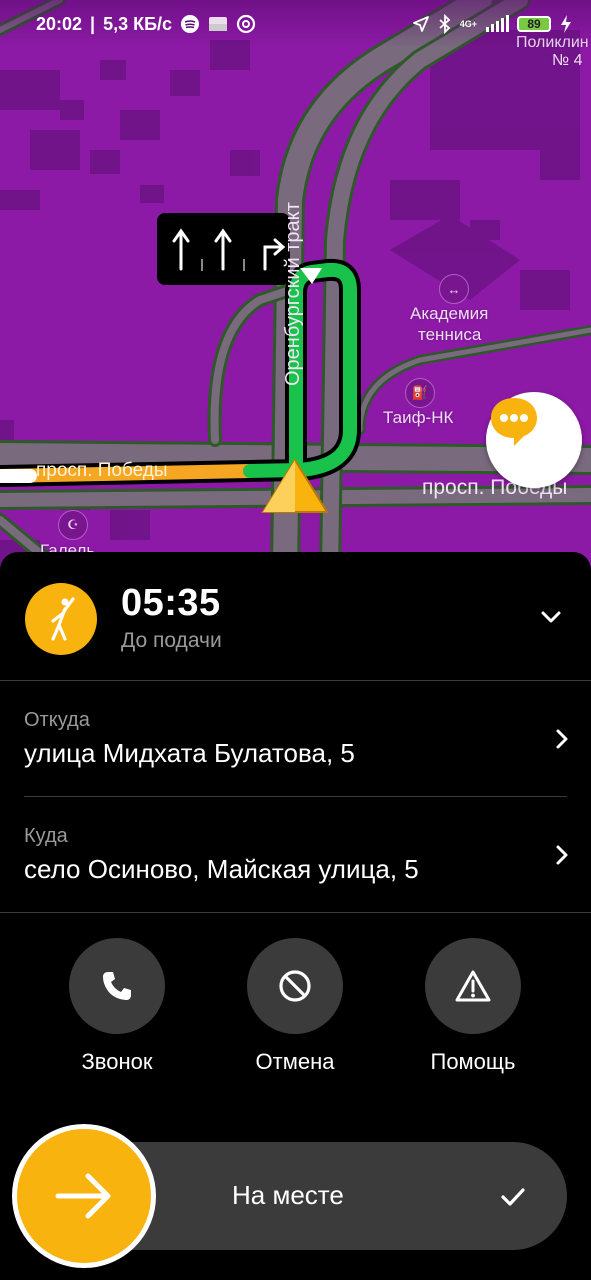 Image resolution: width=591 pixels, height=1280 pixels. What do you see at coordinates (57, 720) in the screenshot?
I see `from-label: Откуда` at bounding box center [57, 720].